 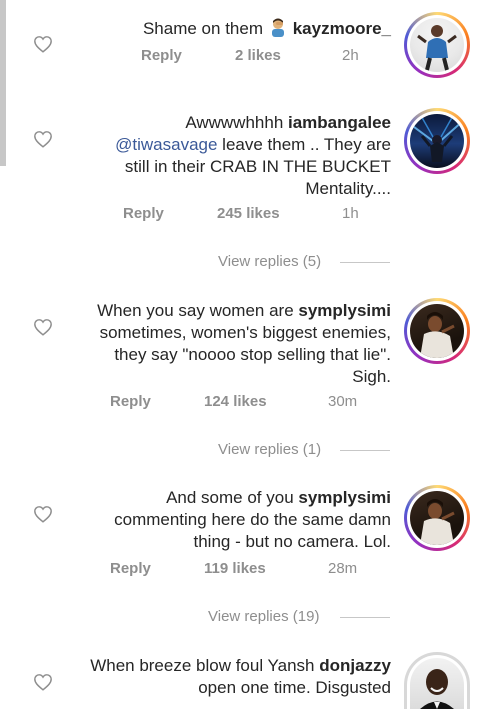 I want to click on comment-body: thing - but no camera. Lol., so click(x=292, y=541).